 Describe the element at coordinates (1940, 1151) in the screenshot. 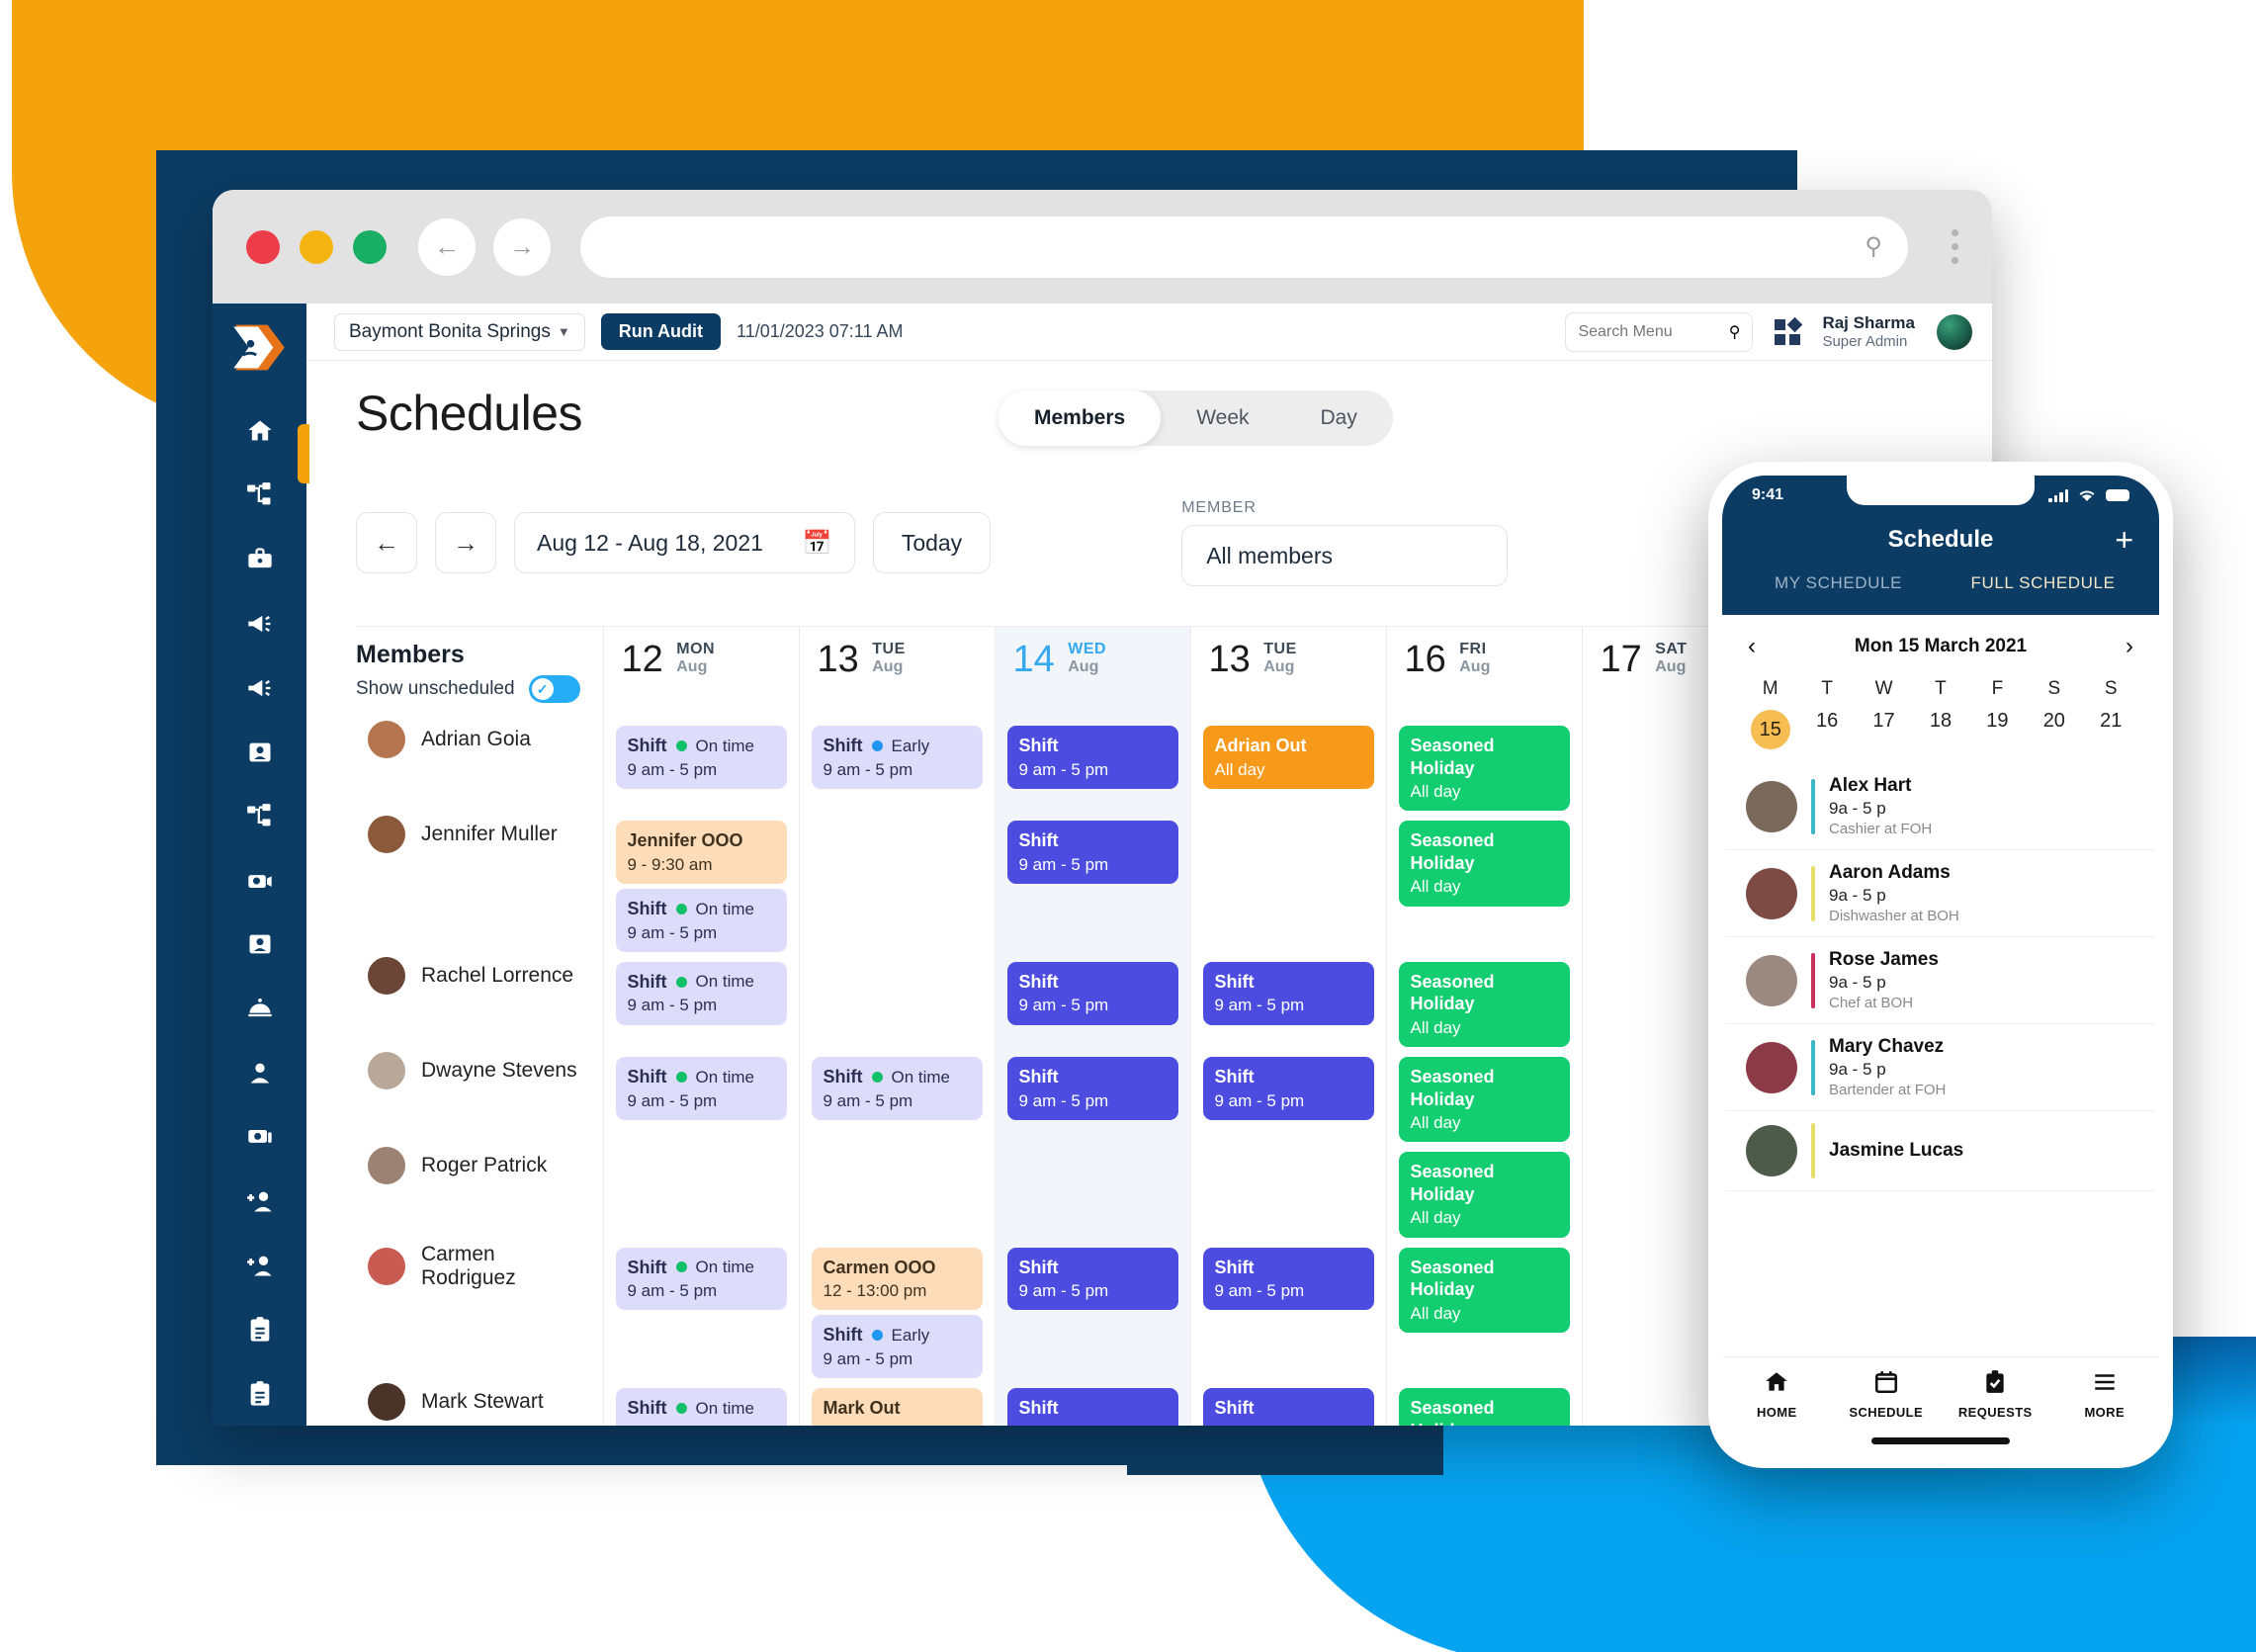

I see `list-item: Jasmine Lucas` at that location.